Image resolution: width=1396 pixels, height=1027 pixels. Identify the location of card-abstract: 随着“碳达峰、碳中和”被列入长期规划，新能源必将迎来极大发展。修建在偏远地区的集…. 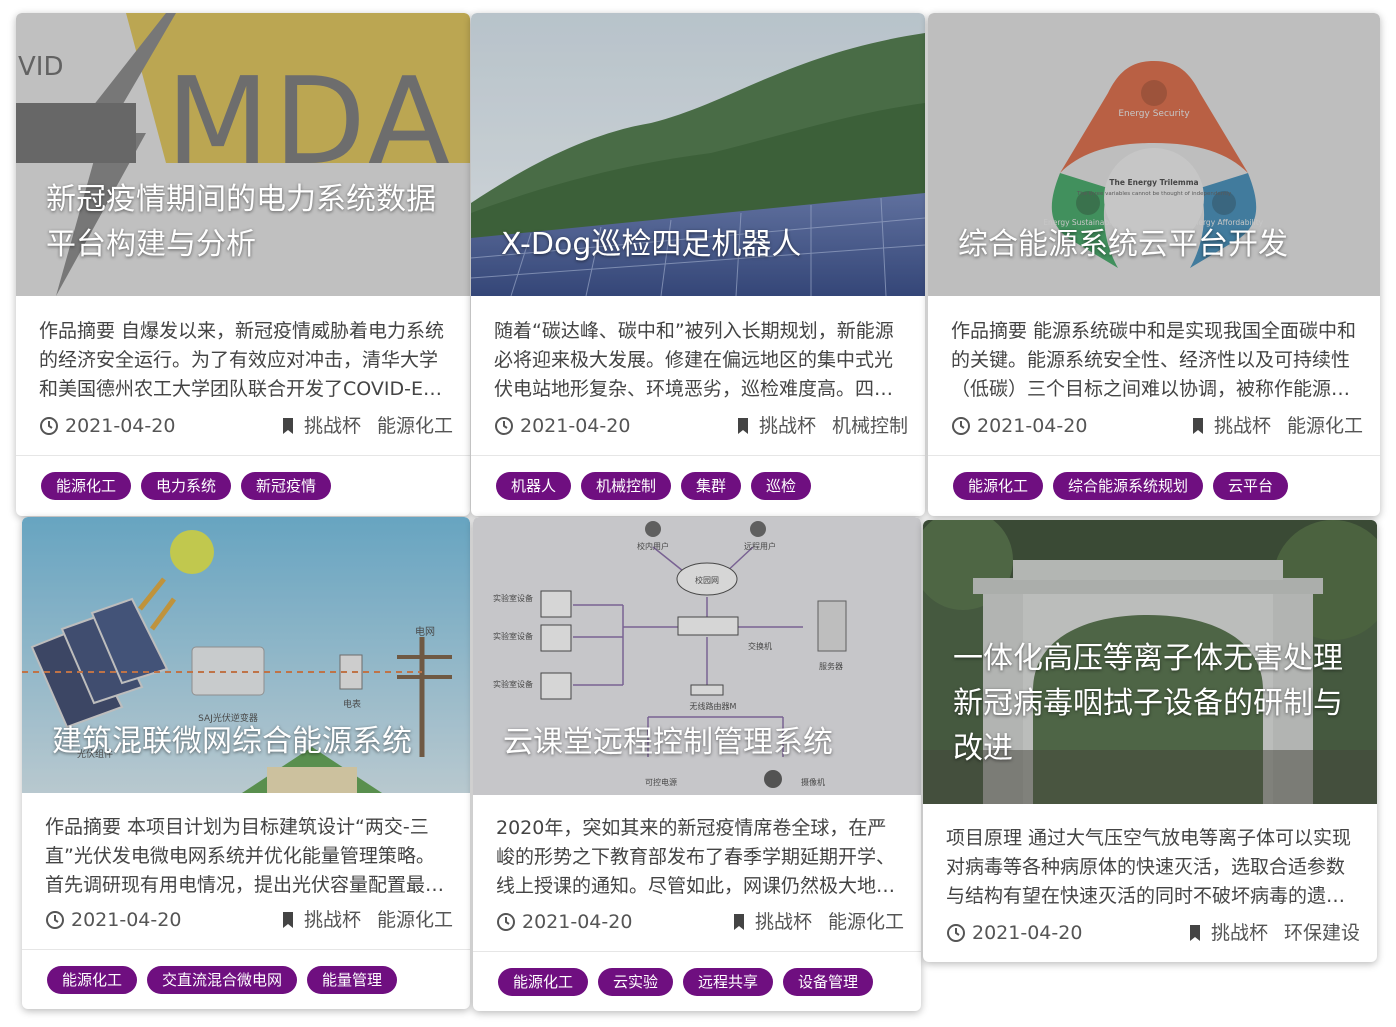
(694, 360).